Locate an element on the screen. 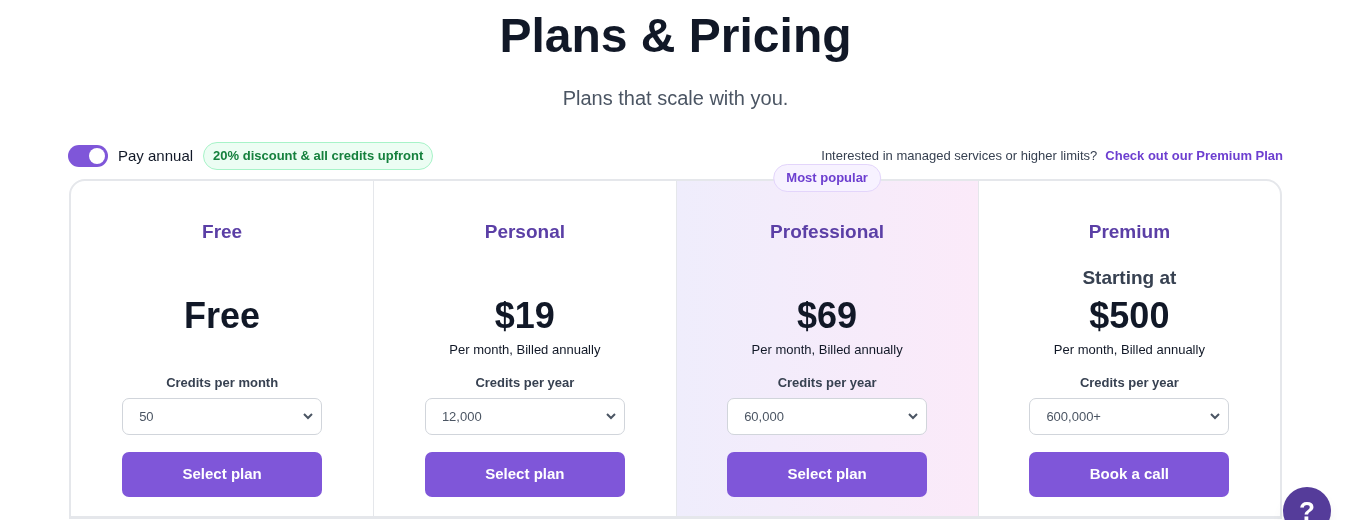  plan-name: Premium is located at coordinates (1129, 232).